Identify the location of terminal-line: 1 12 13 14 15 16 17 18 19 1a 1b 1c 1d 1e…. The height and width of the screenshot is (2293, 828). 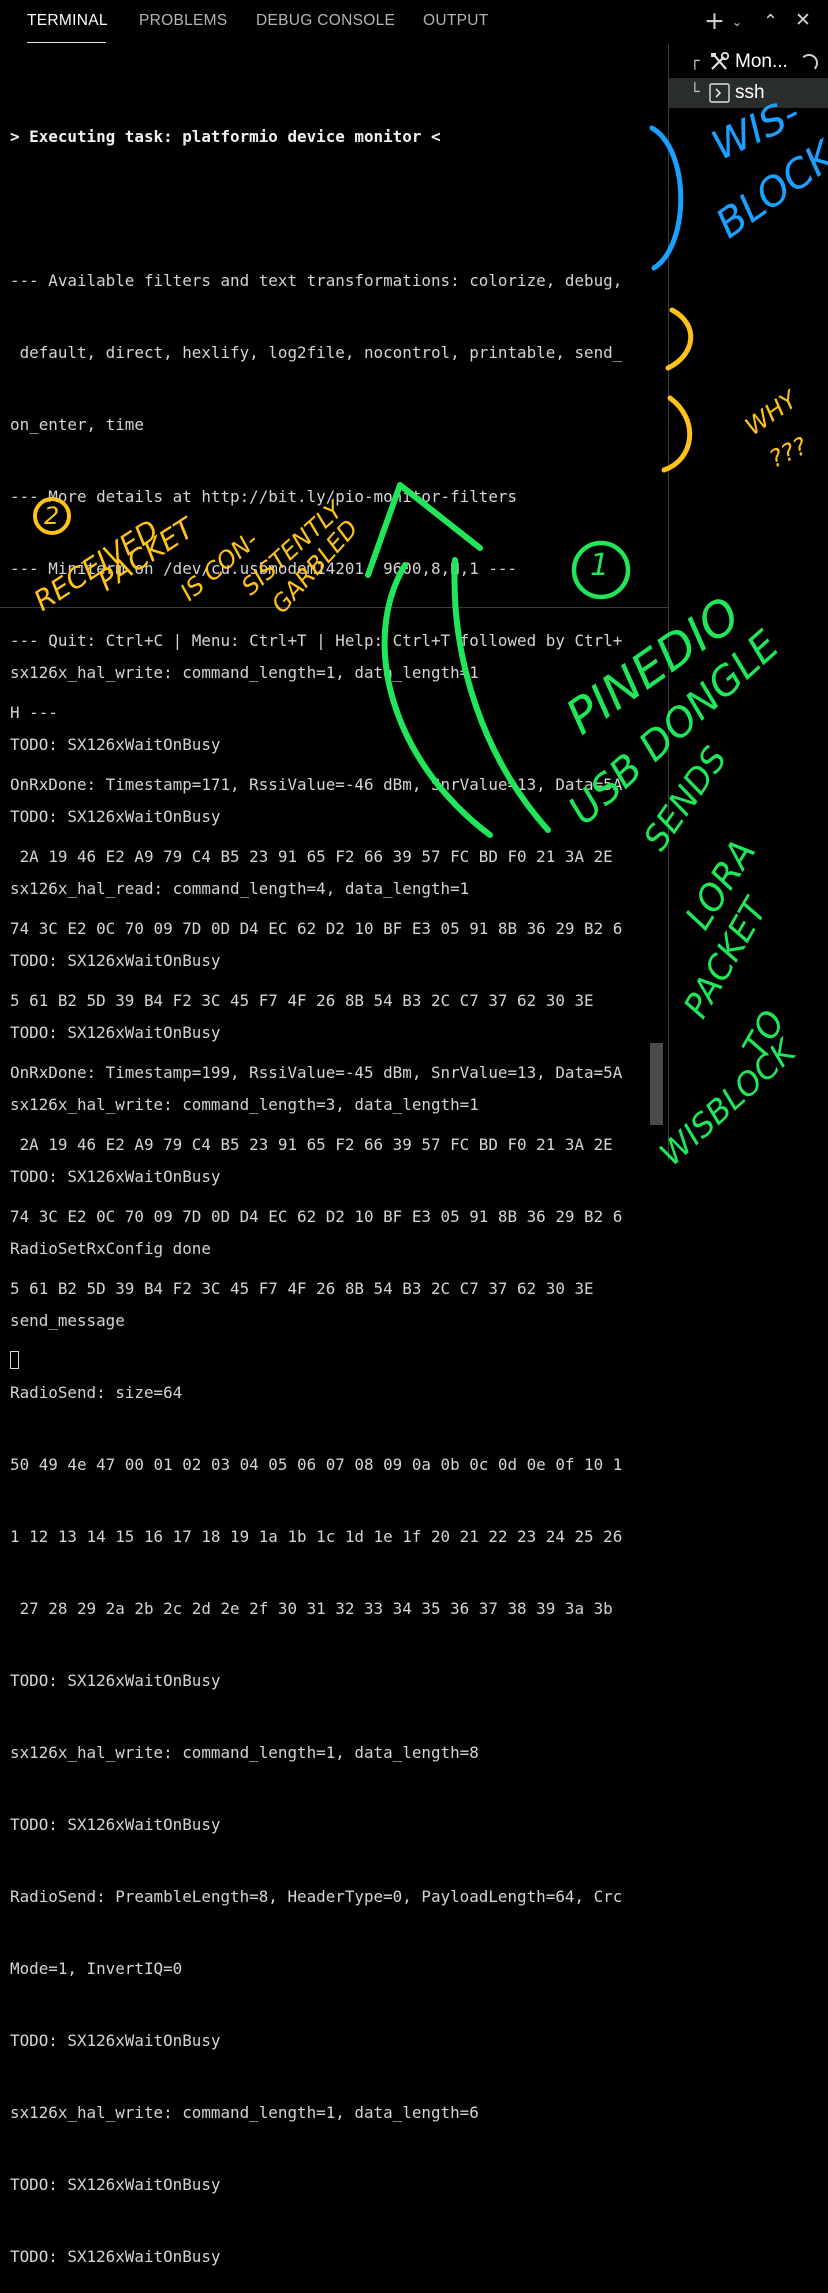
(316, 1536).